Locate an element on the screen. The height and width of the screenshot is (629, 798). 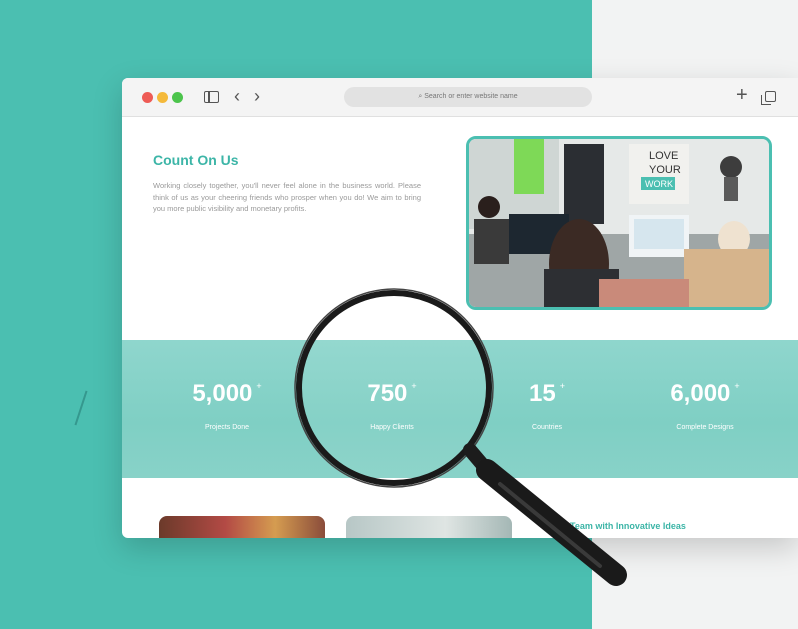
back-arrow-icon: ‹ is located at coordinates (237, 96).